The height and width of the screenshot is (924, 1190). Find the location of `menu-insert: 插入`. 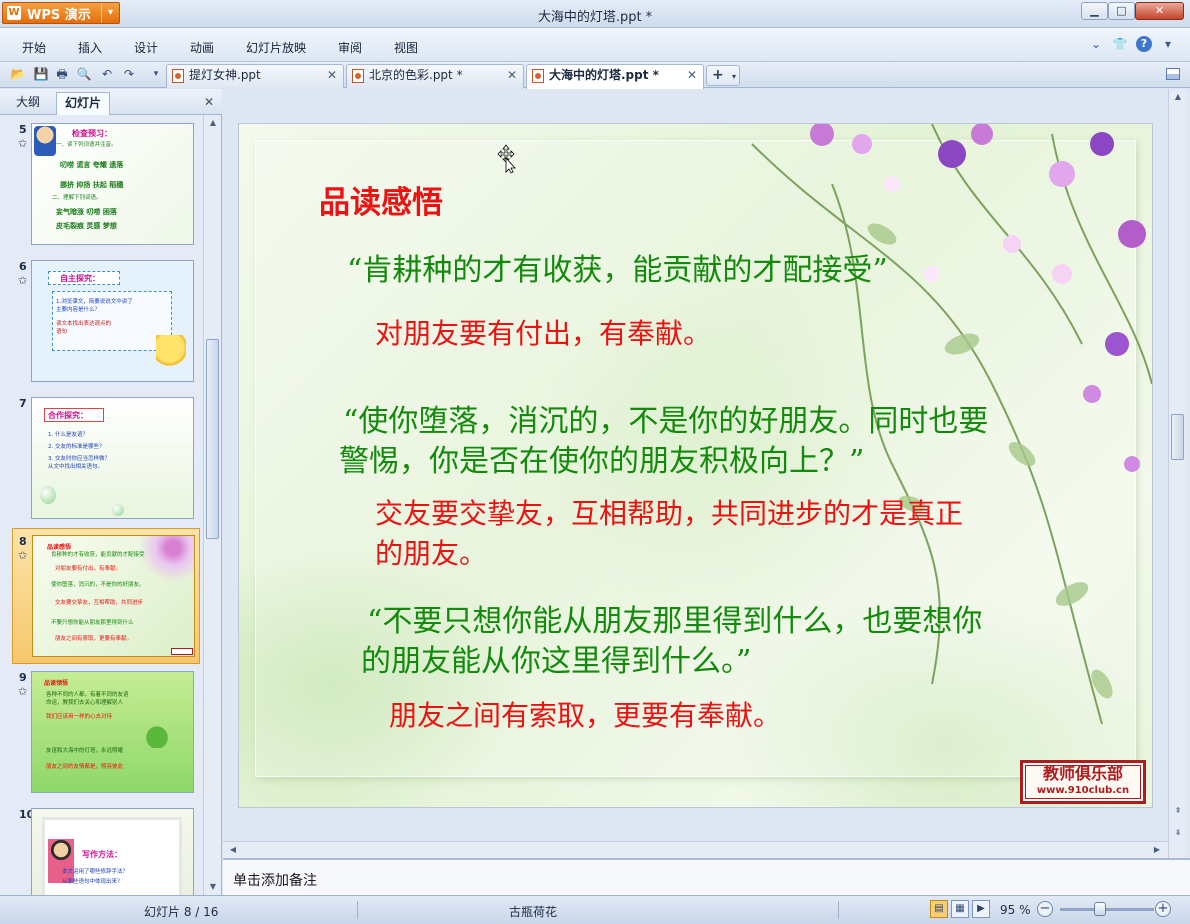

menu-insert: 插入 is located at coordinates (90, 47).